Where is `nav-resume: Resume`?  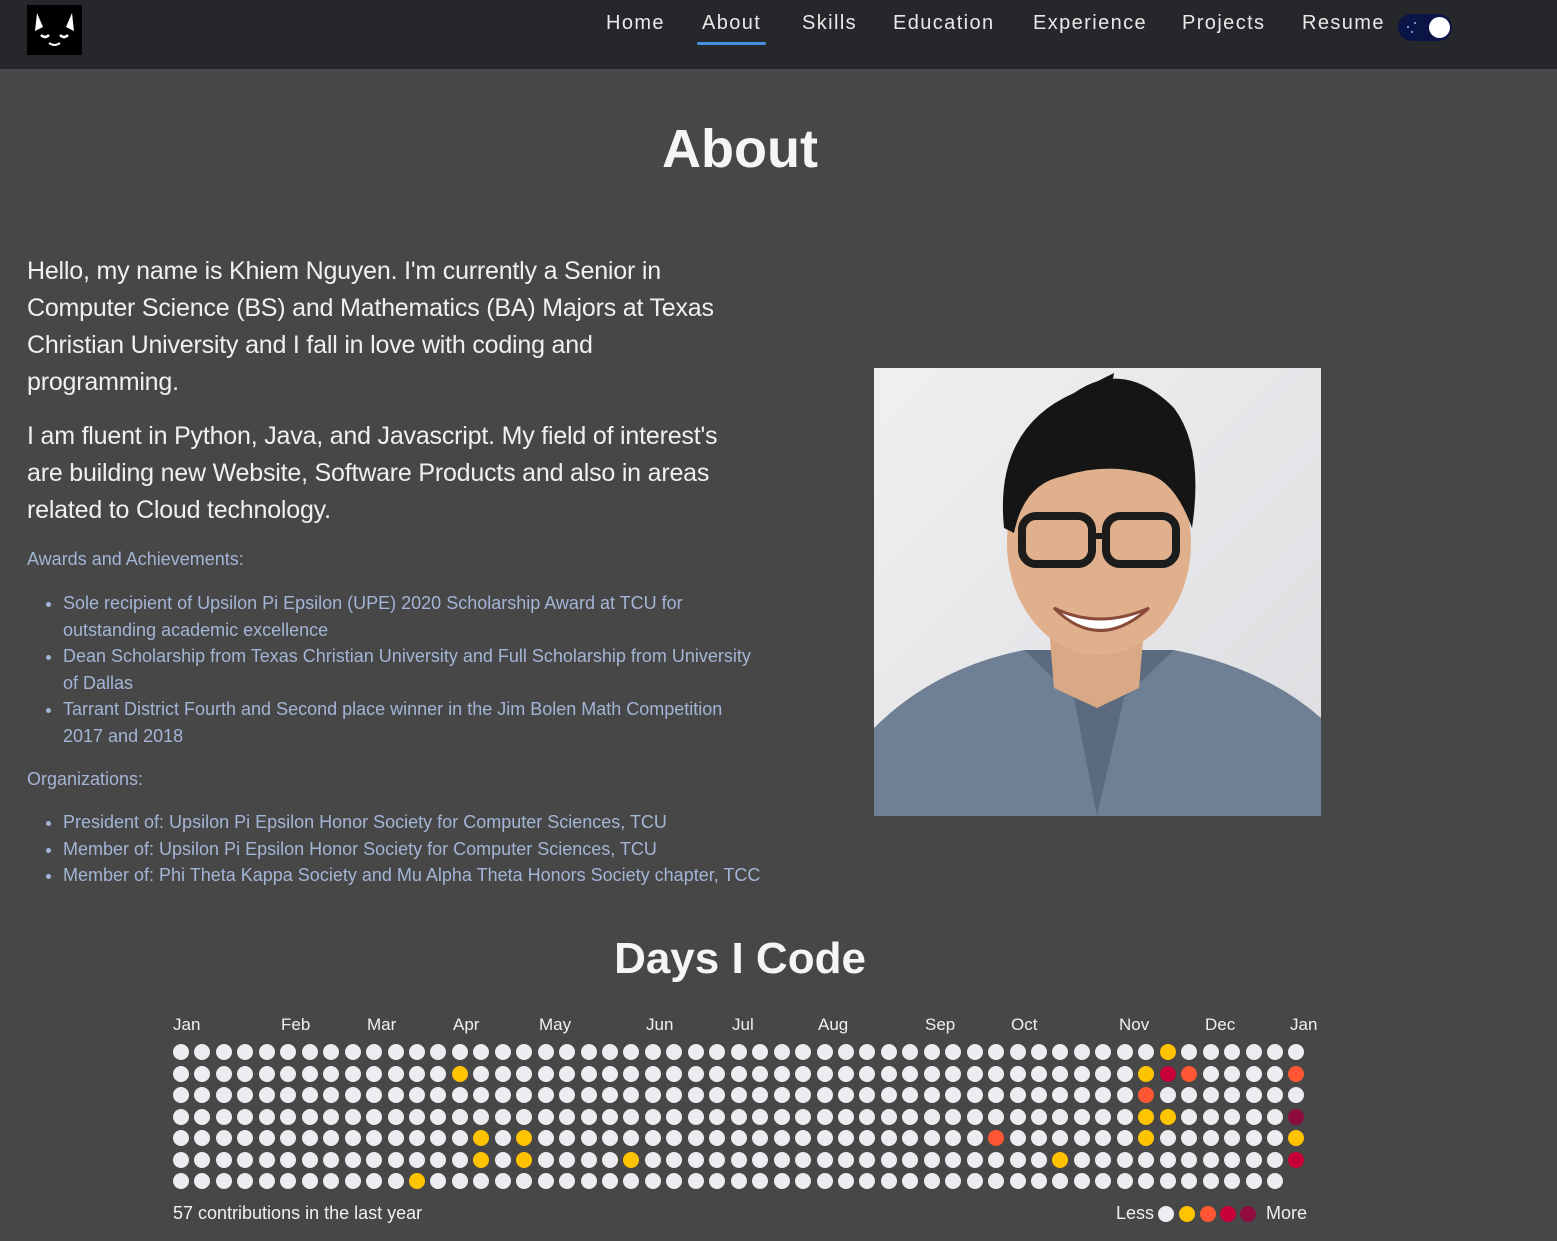
nav-resume: Resume is located at coordinates (1343, 27).